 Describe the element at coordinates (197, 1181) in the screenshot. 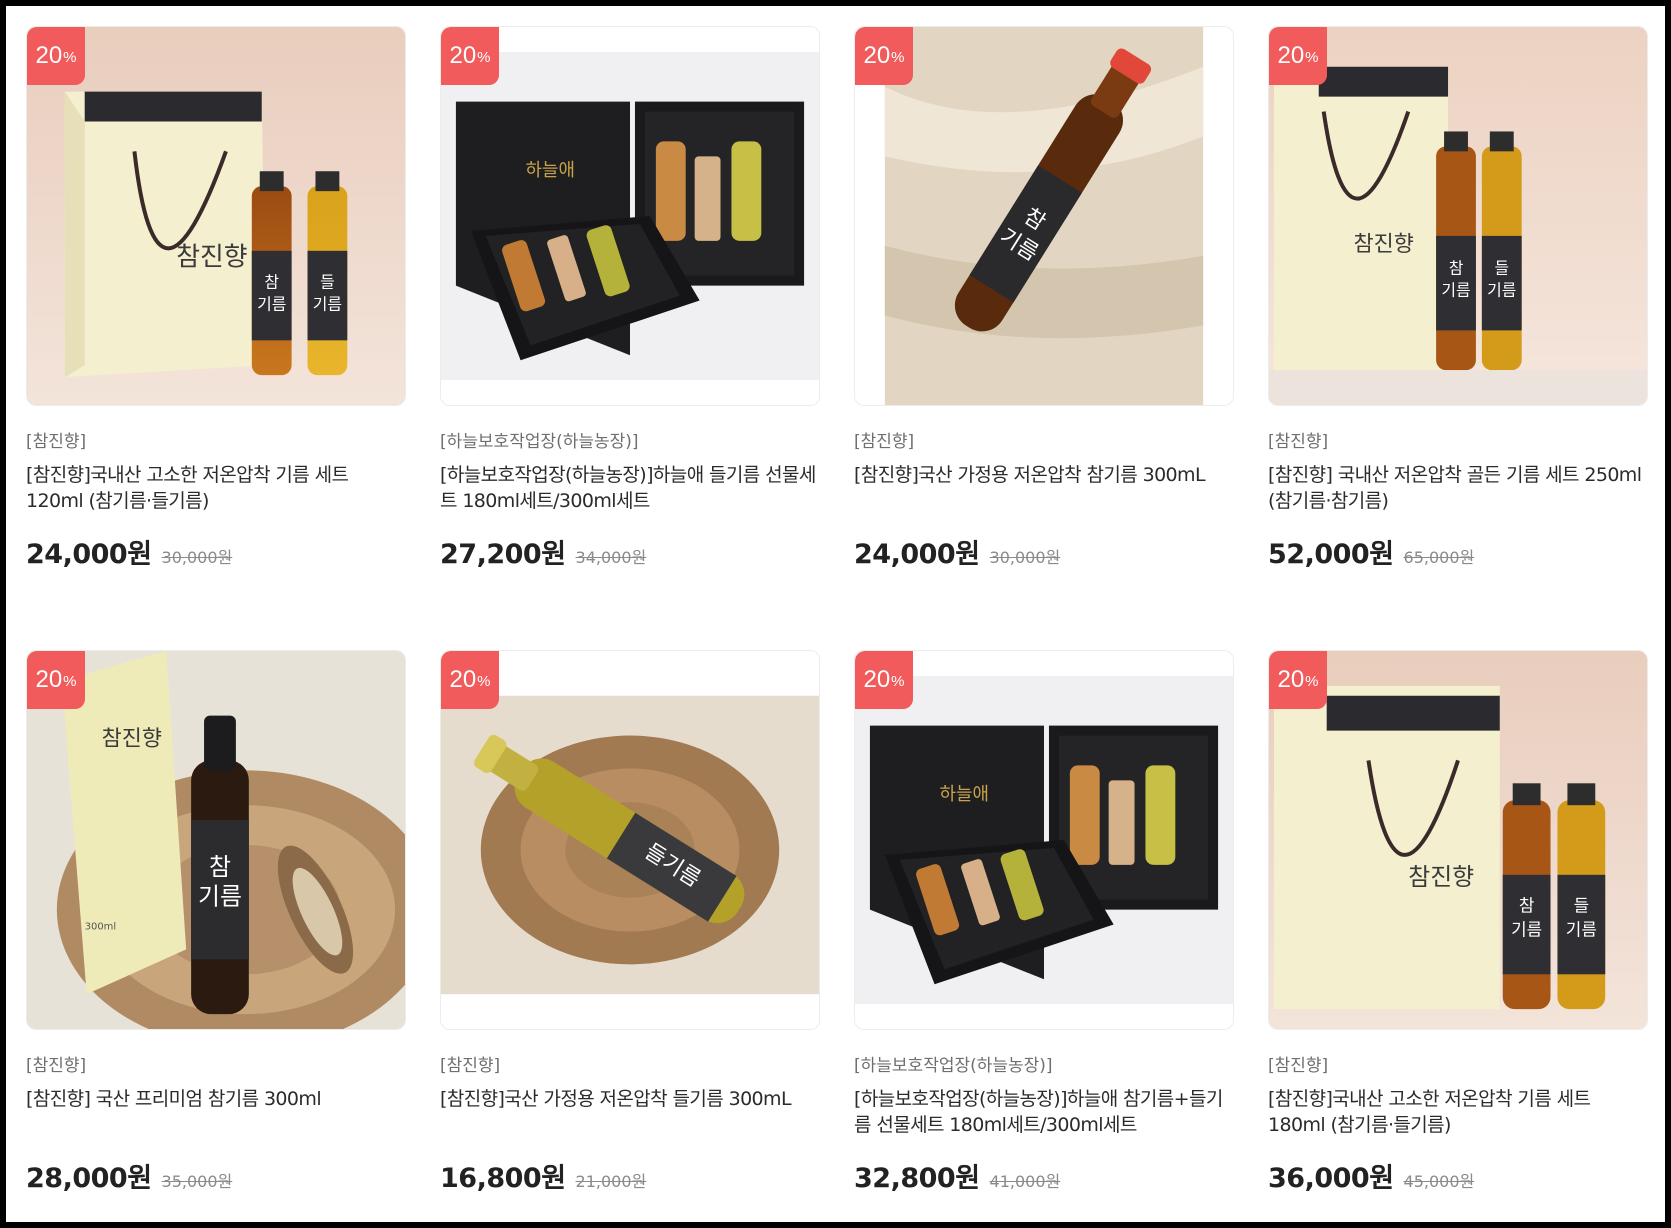

I see `original-price: 35,000원` at that location.